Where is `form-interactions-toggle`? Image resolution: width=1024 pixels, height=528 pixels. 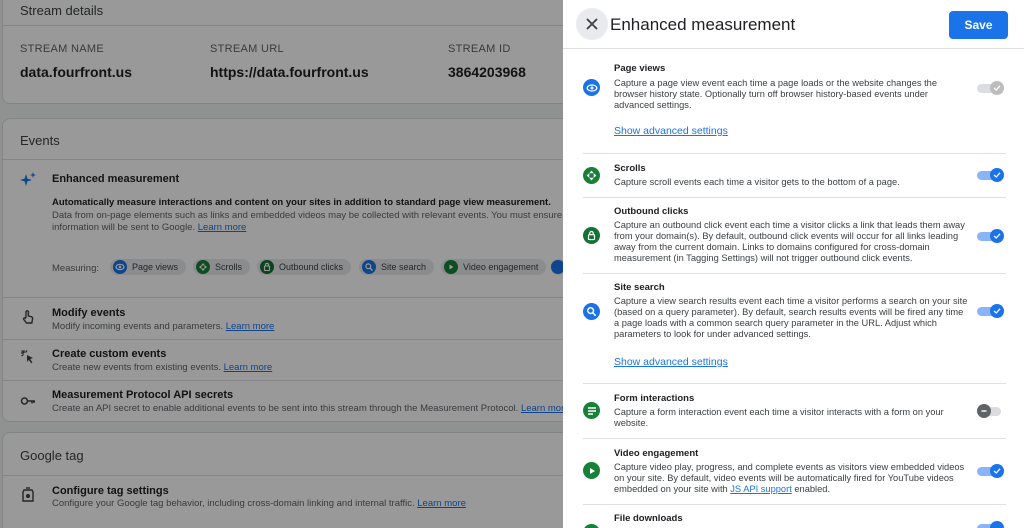 form-interactions-toggle is located at coordinates (990, 411).